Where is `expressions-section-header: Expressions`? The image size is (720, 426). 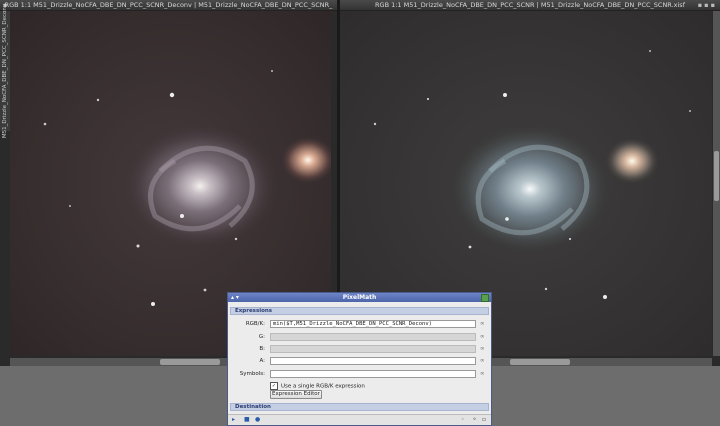 expressions-section-header: Expressions is located at coordinates (359, 311).